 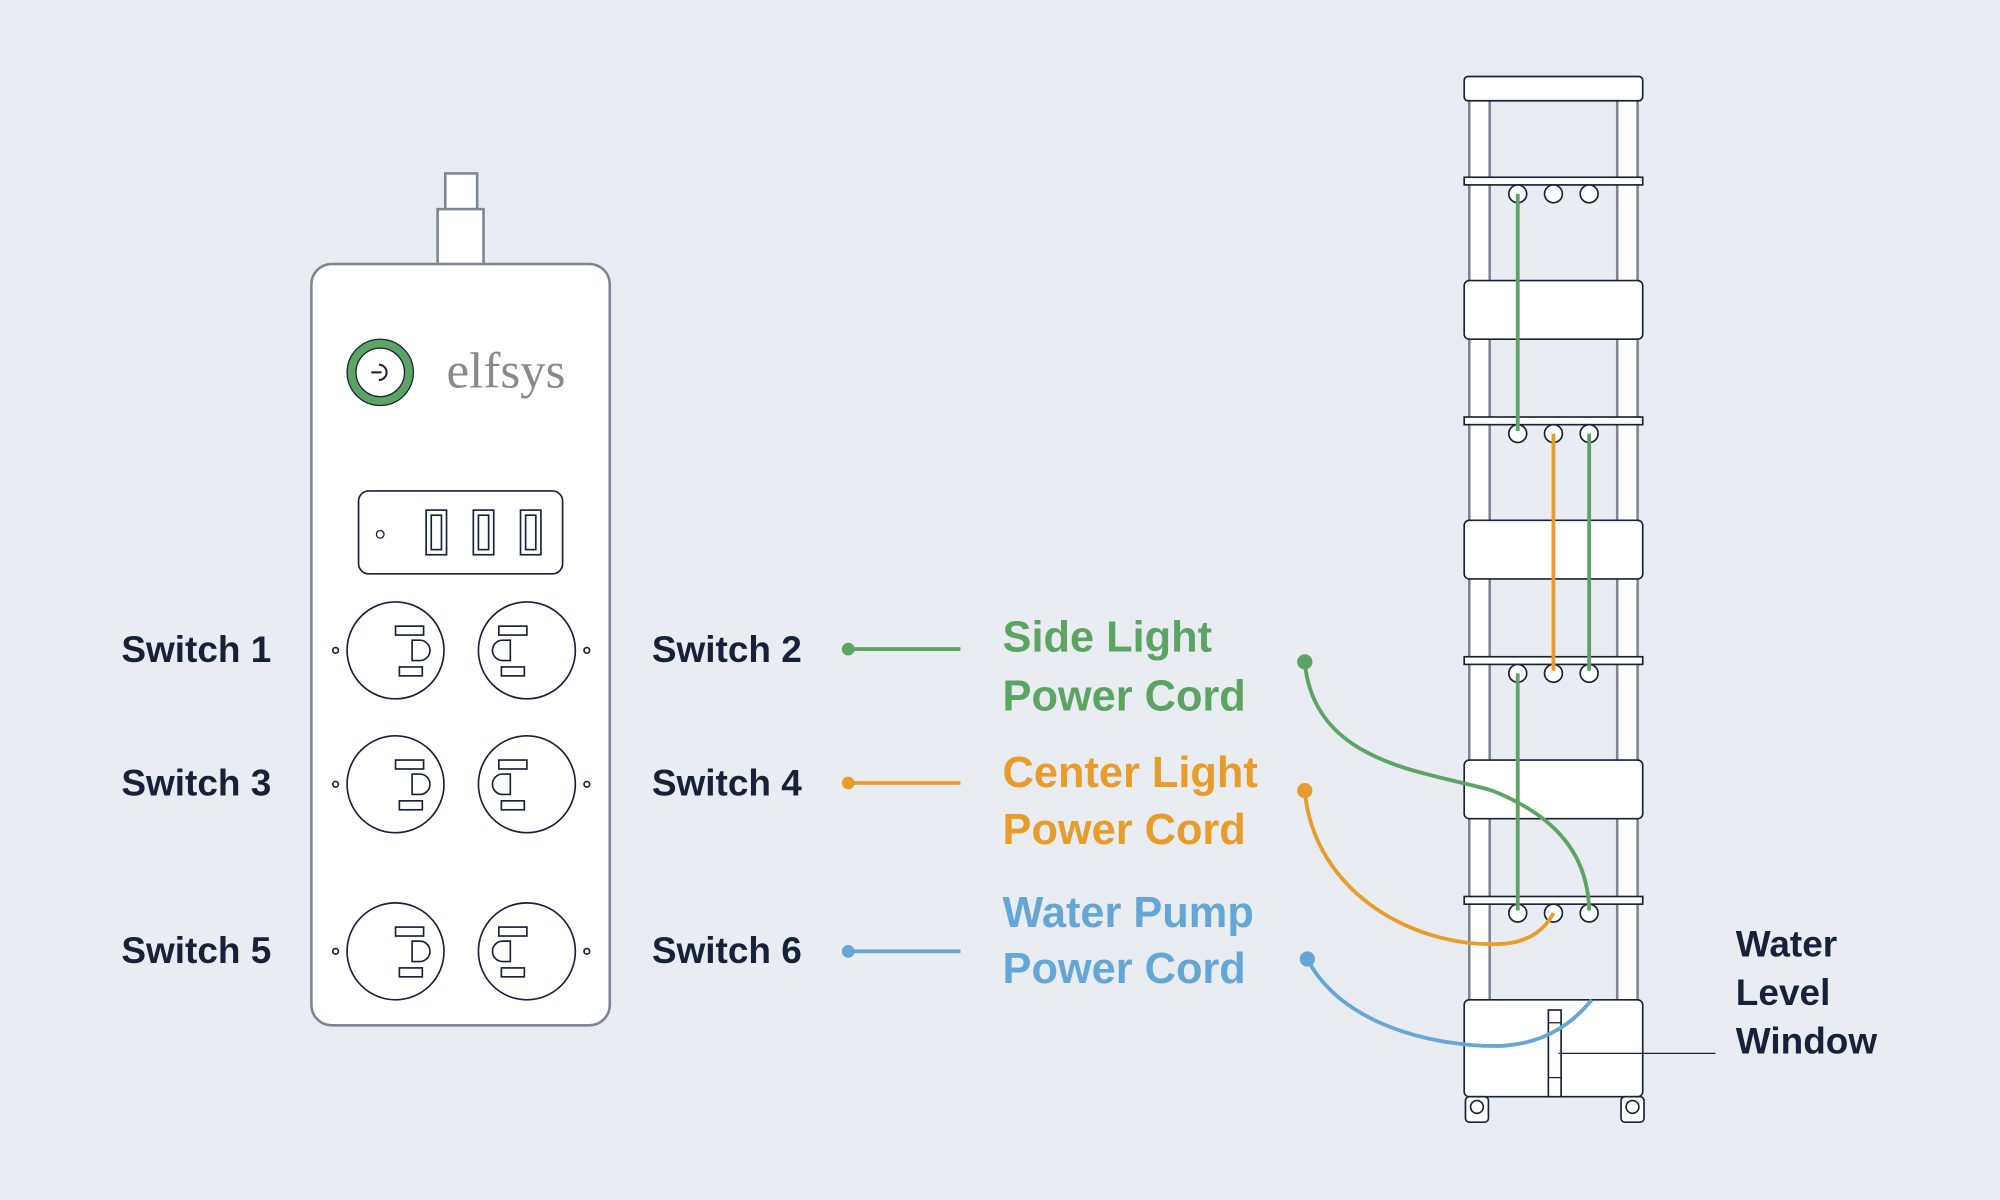 What do you see at coordinates (196, 649) in the screenshot?
I see `switch-1-label: Switch 1` at bounding box center [196, 649].